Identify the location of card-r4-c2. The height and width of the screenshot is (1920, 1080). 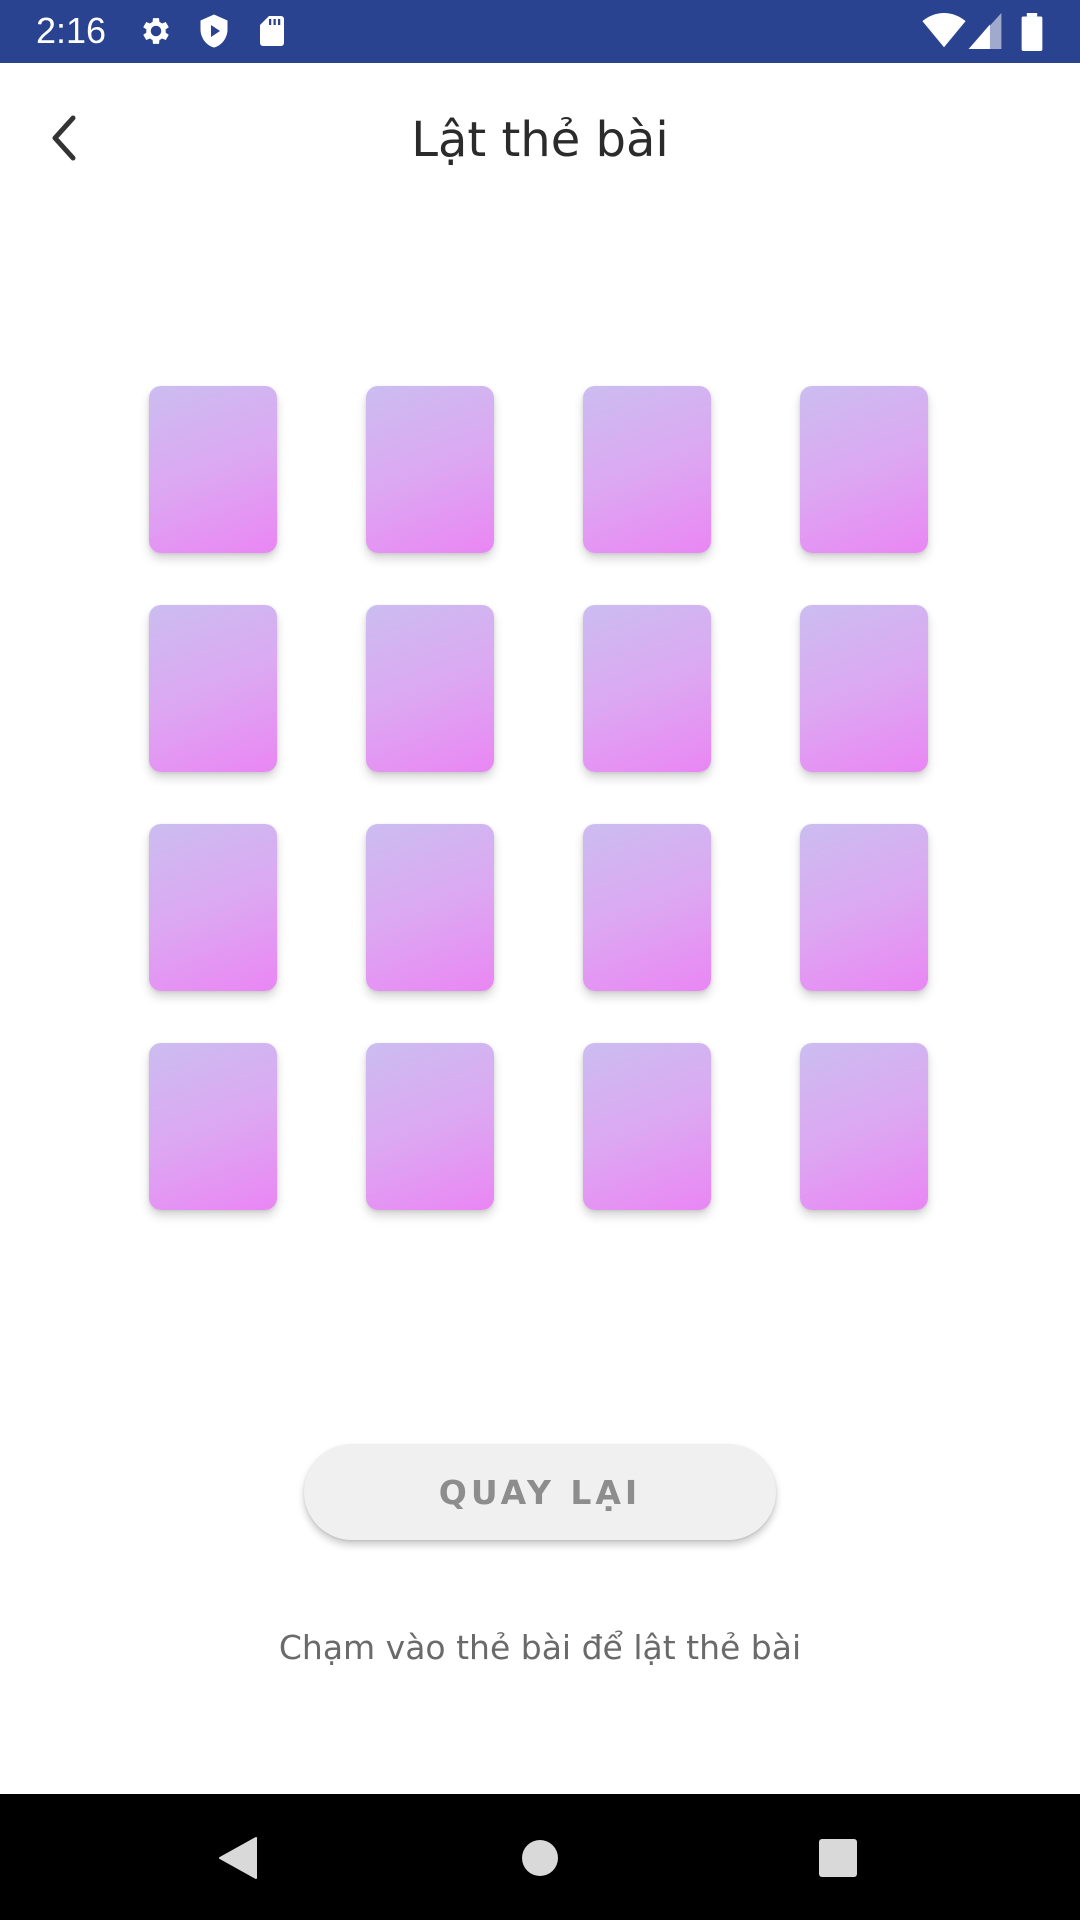
(430, 1126).